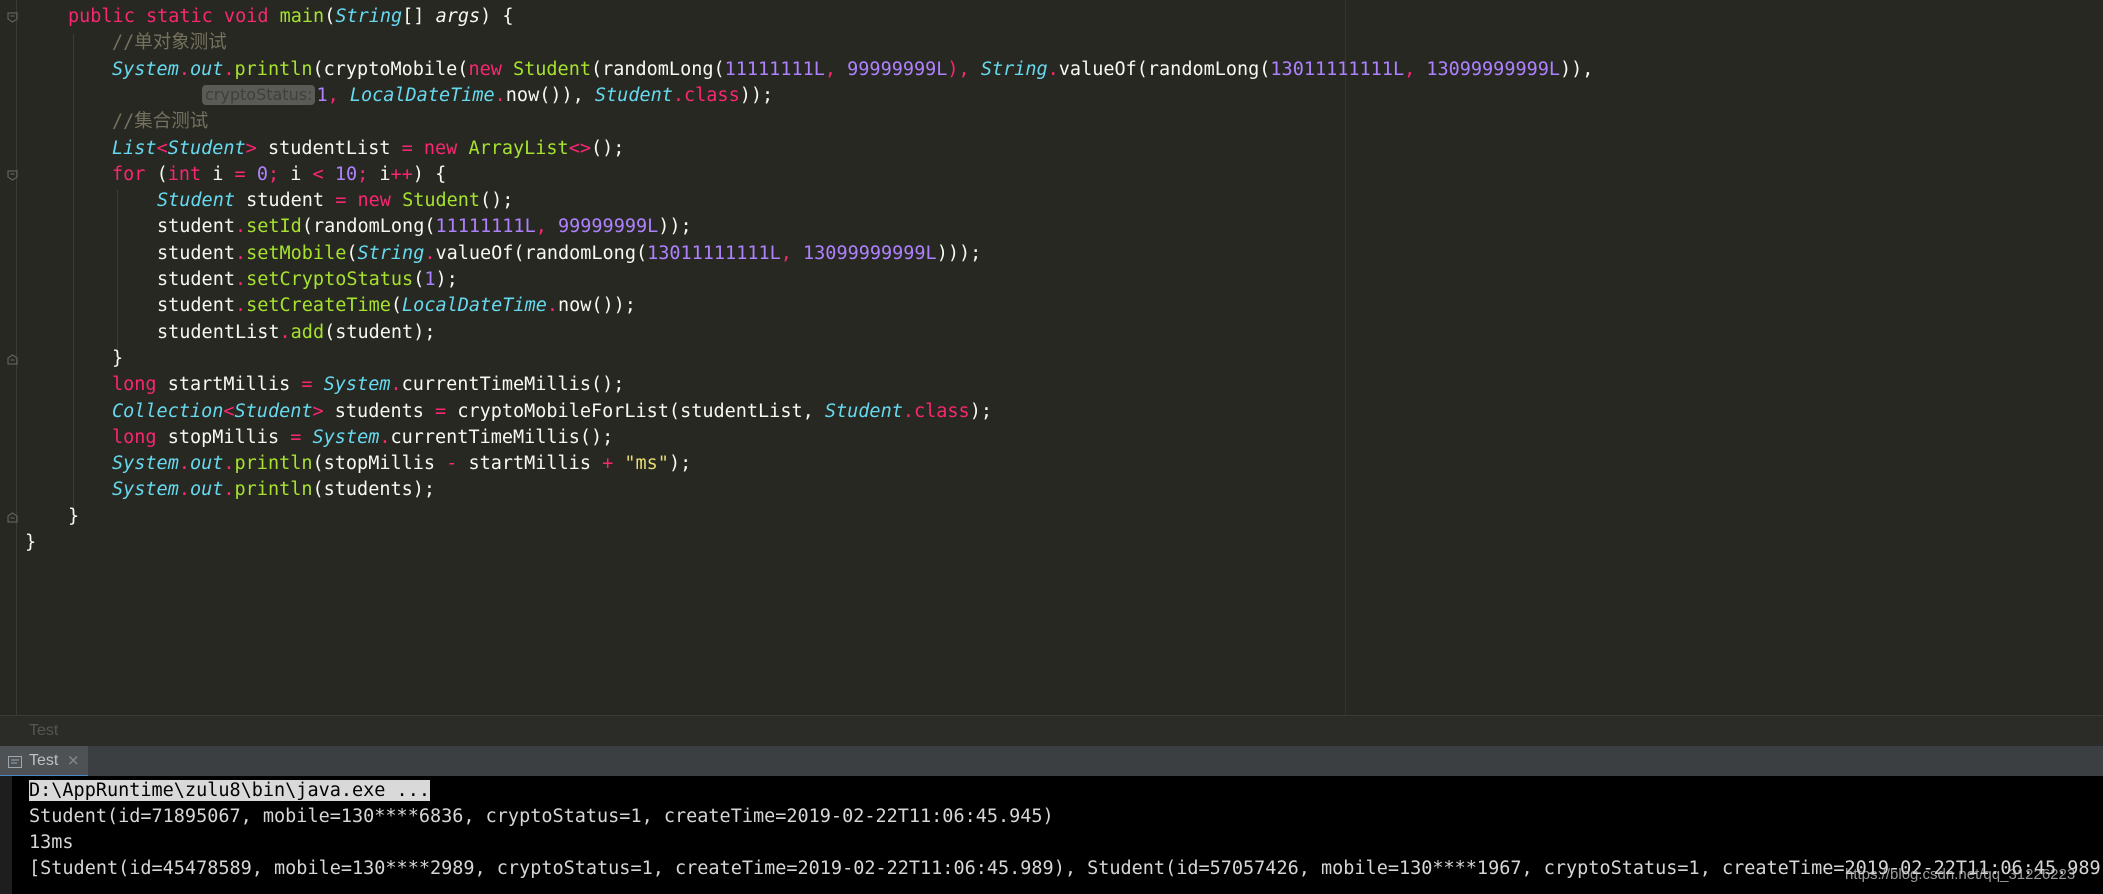 Image resolution: width=2103 pixels, height=894 pixels. What do you see at coordinates (380, 332) in the screenshot?
I see `code-token: (student);` at bounding box center [380, 332].